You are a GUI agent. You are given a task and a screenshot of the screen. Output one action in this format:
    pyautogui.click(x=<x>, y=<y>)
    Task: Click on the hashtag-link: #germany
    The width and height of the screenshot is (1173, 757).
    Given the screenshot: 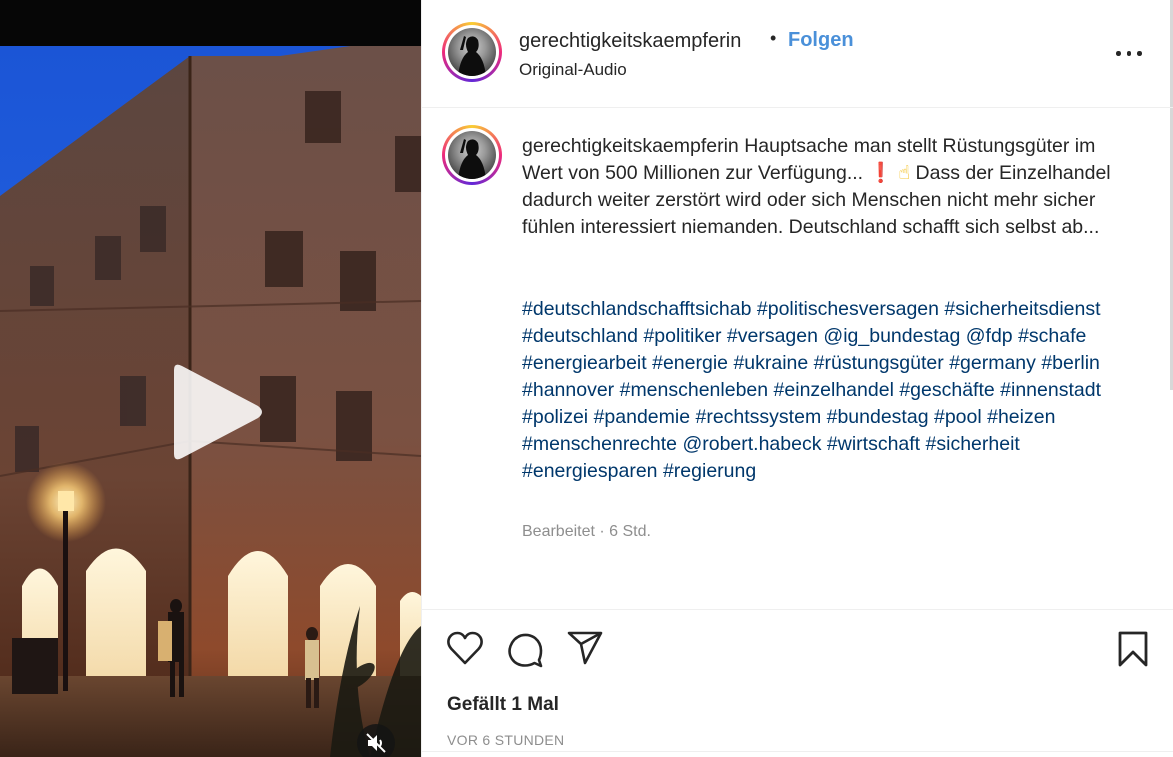 What is the action you would take?
    pyautogui.click(x=992, y=363)
    